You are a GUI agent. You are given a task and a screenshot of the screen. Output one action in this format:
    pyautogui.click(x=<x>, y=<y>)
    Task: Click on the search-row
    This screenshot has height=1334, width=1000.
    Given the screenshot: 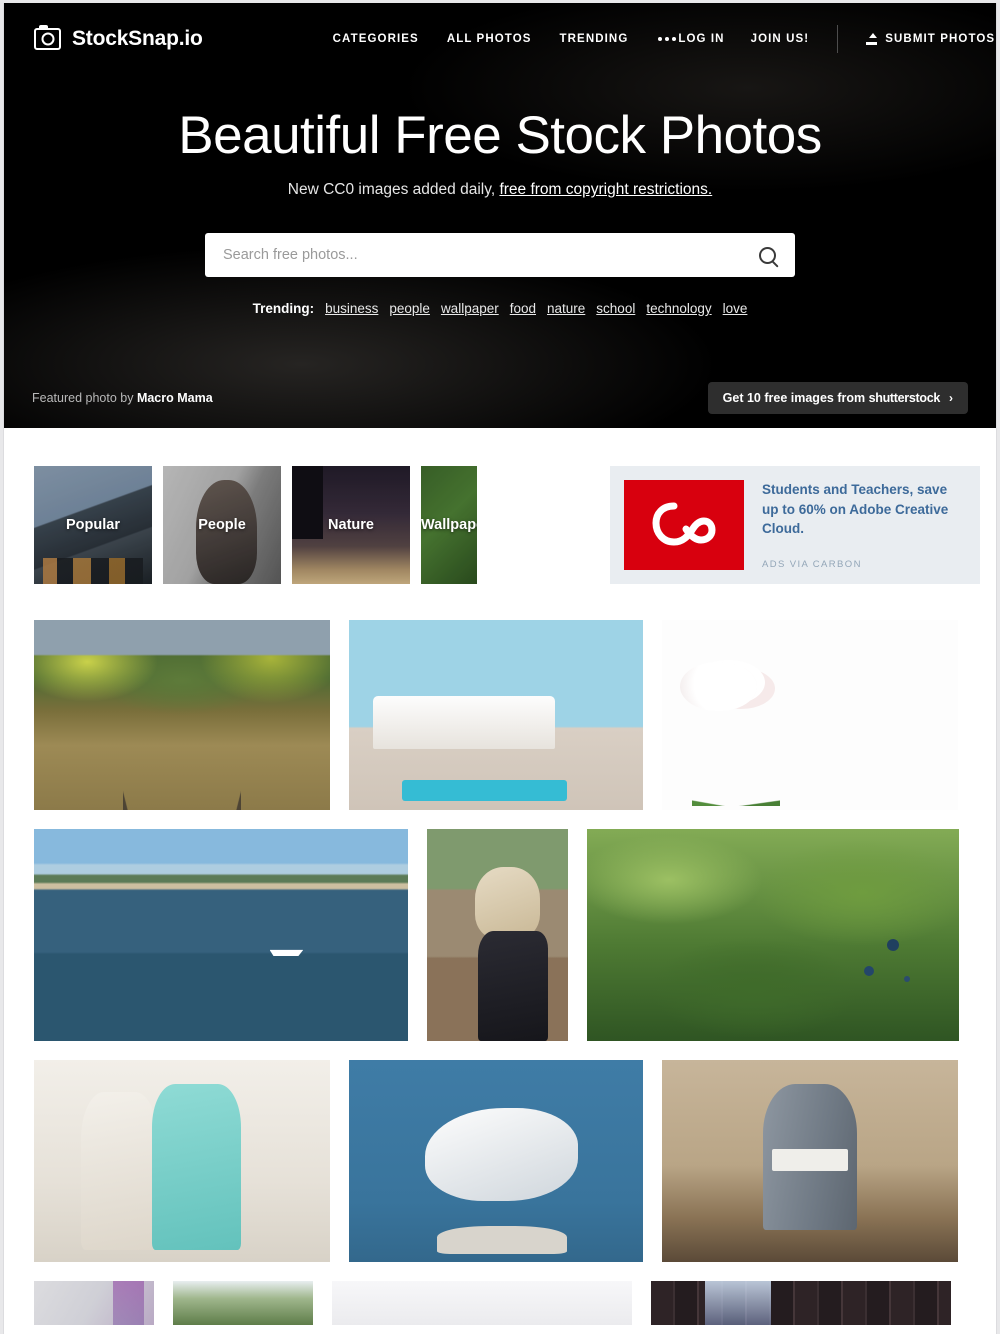 What is the action you would take?
    pyautogui.click(x=500, y=255)
    